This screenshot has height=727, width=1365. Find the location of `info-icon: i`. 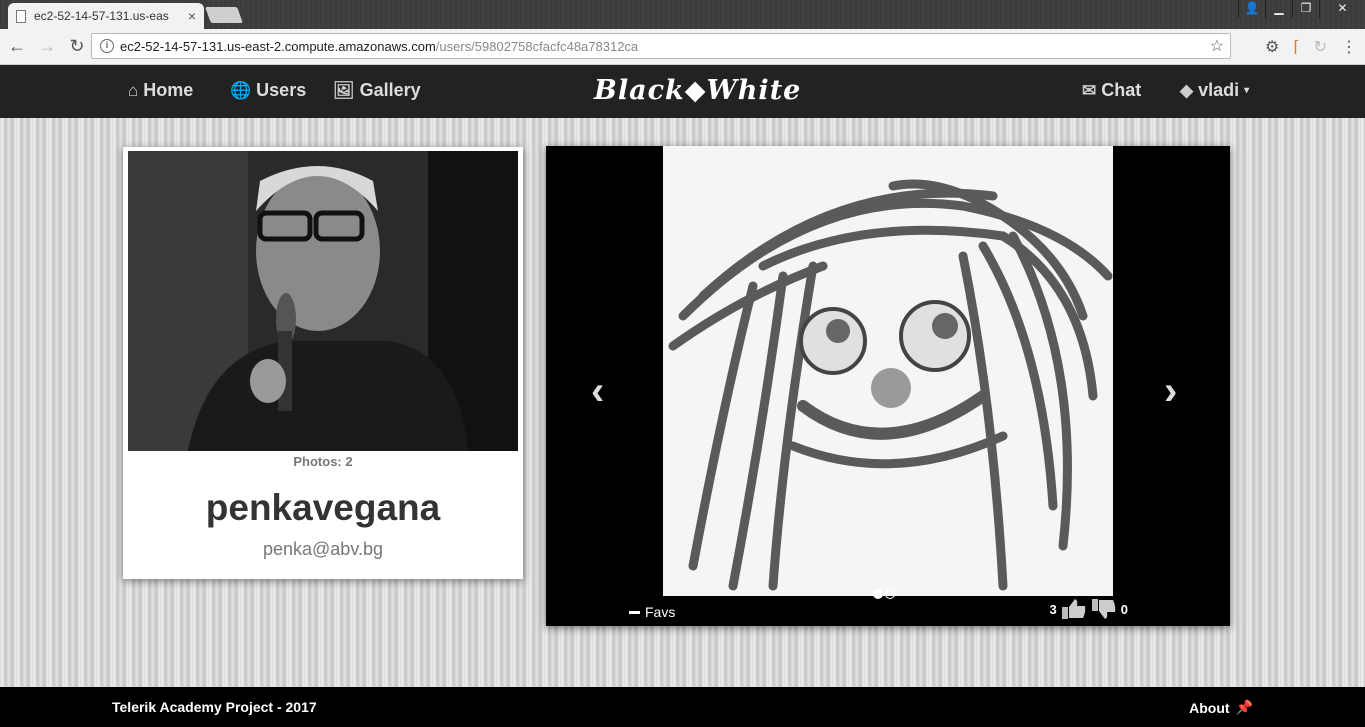

info-icon: i is located at coordinates (107, 46).